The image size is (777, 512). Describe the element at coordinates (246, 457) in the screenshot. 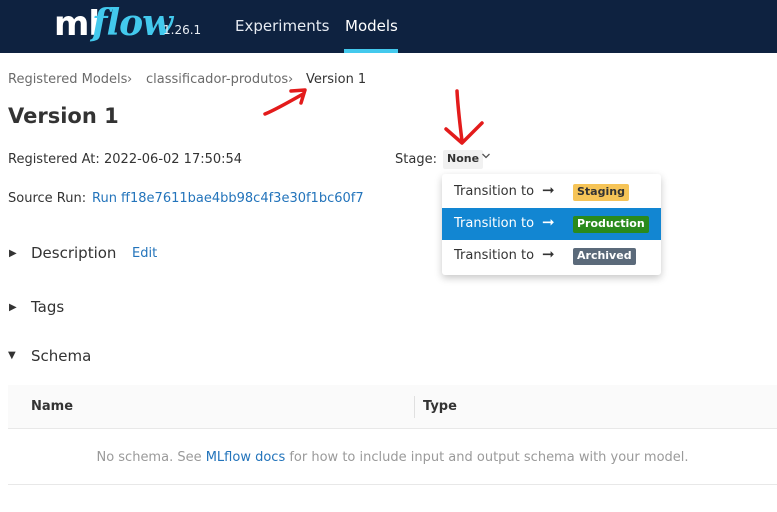

I see `mlflow-docs-link: MLflow docs` at that location.